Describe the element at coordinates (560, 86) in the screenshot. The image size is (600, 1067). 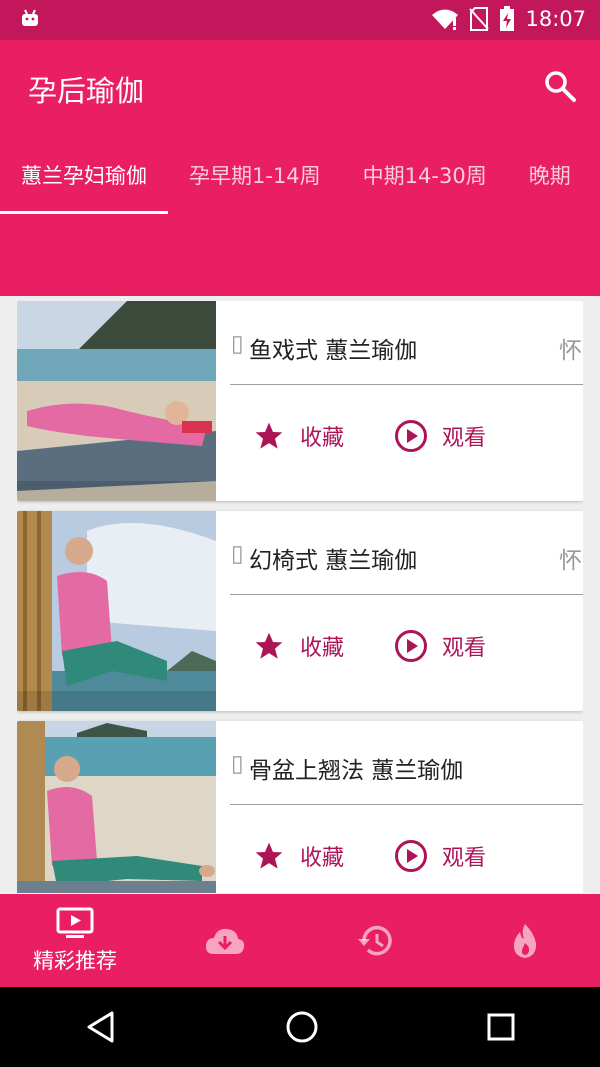
I see `search-icon` at that location.